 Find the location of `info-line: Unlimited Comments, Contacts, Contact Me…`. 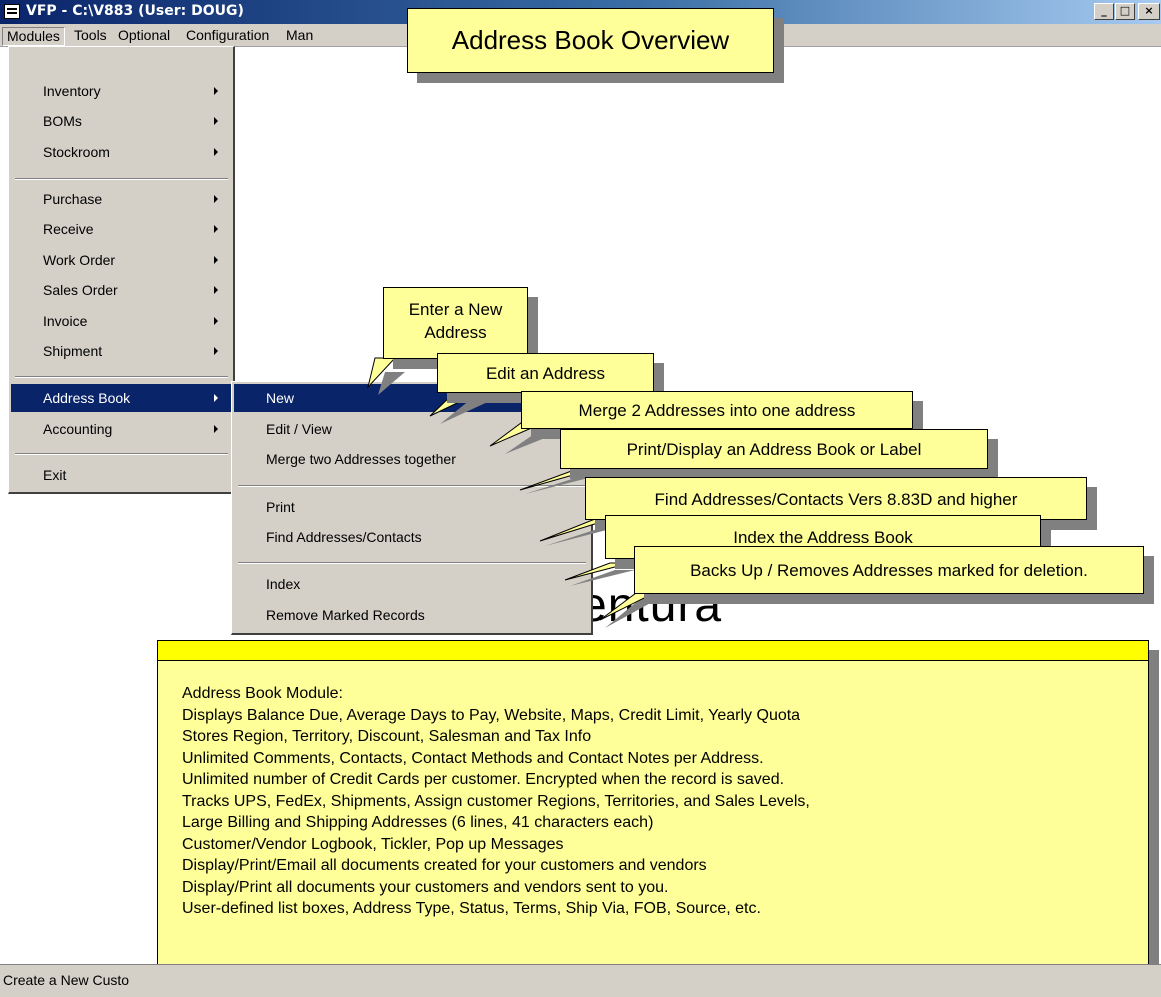

info-line: Unlimited Comments, Contacts, Contact Me… is located at coordinates (473, 758).